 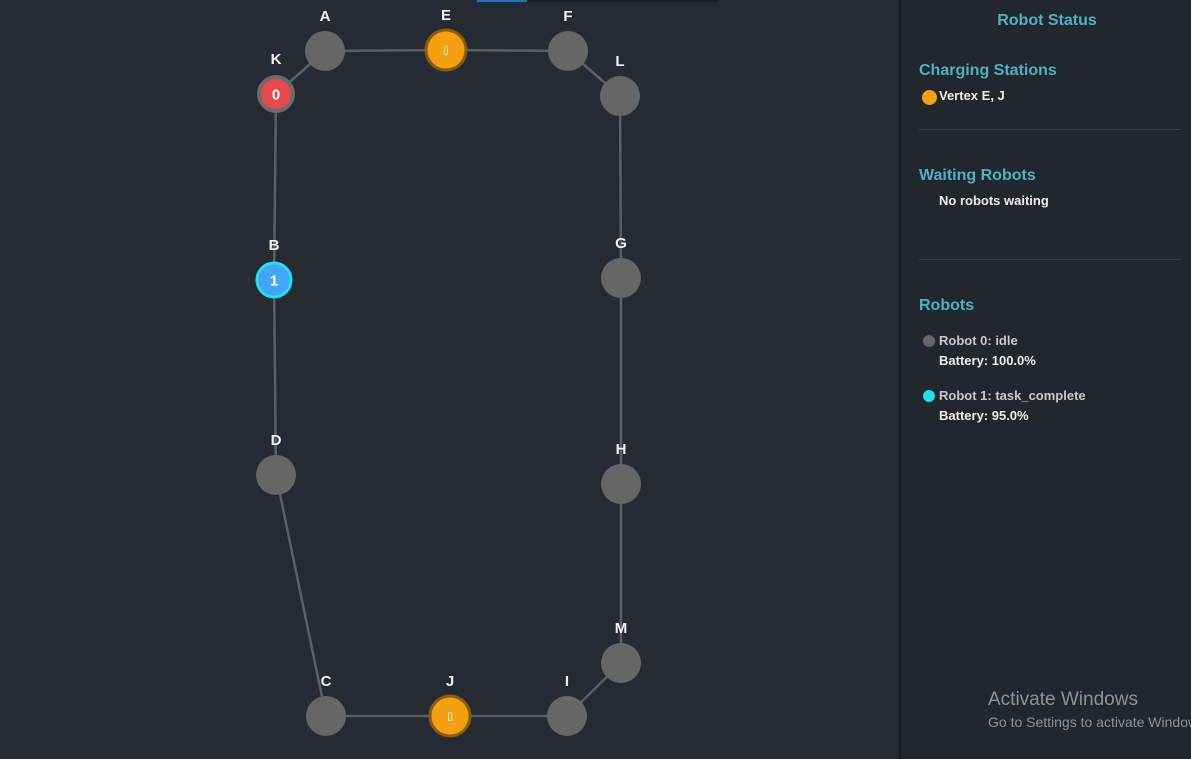 I want to click on charging-stations-text: Vertex E, J, so click(x=972, y=95).